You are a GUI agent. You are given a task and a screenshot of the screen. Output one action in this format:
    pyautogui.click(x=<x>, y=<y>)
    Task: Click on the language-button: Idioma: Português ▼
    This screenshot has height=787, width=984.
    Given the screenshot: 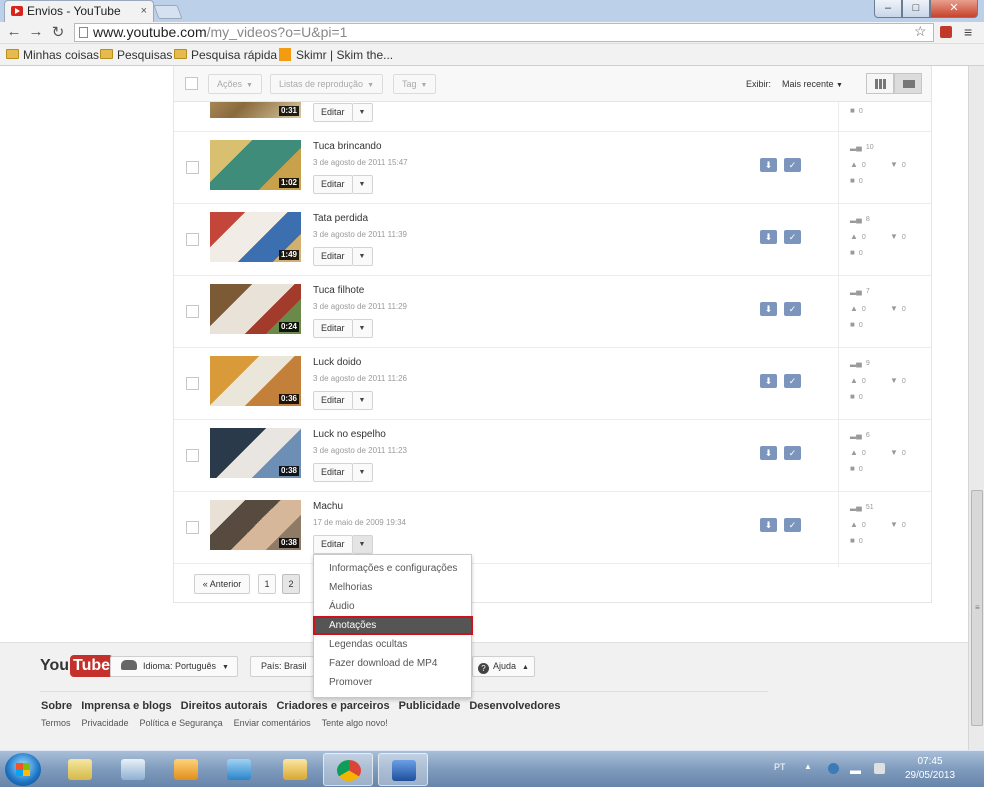 What is the action you would take?
    pyautogui.click(x=174, y=666)
    